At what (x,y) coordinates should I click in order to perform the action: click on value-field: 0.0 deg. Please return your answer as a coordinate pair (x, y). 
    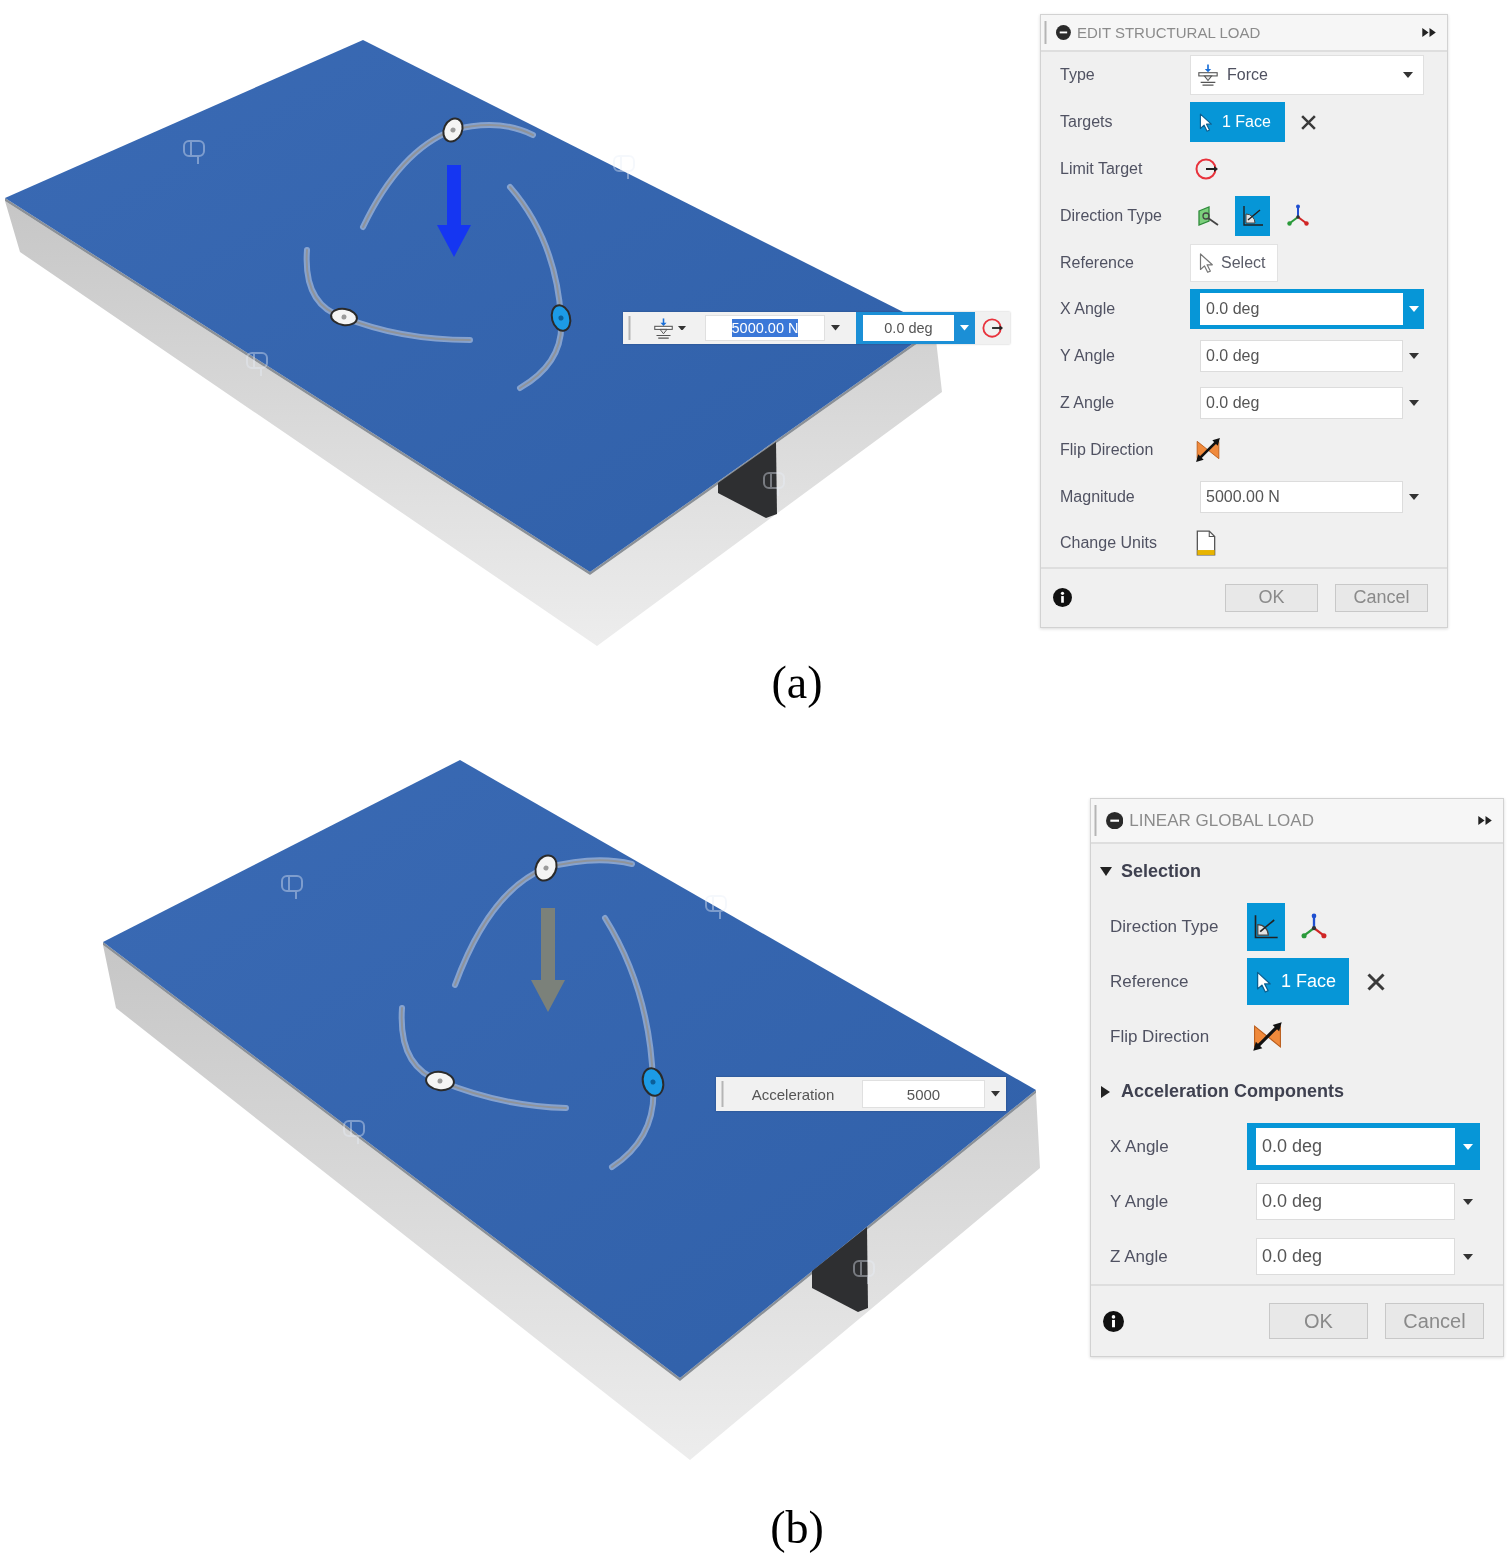
    Looking at the image, I should click on (915, 328).